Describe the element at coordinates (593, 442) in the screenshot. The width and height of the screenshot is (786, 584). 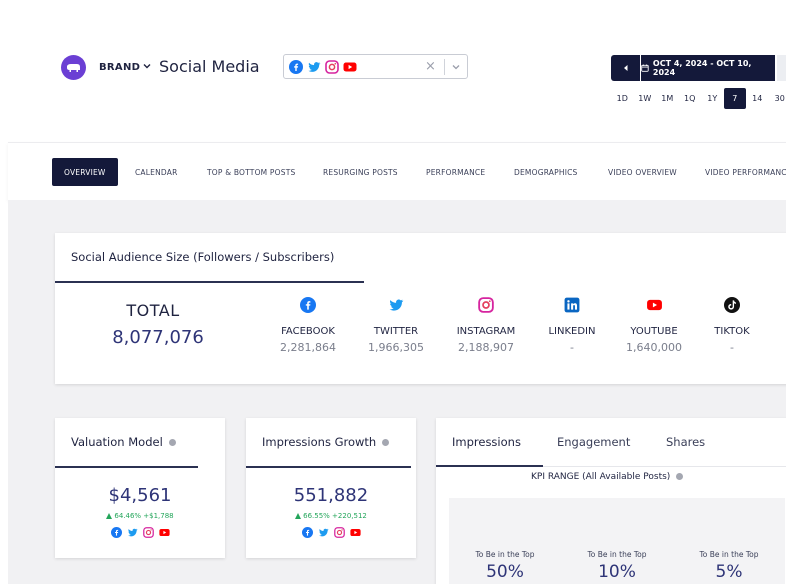
I see `tab-engagement: Engagement` at that location.